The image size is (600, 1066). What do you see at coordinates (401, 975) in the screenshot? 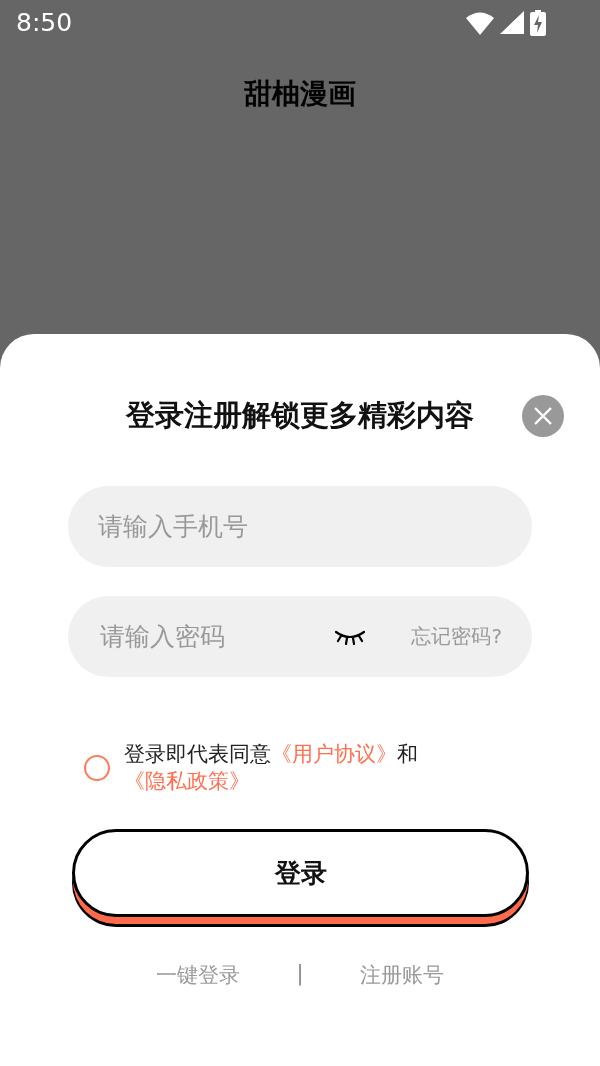
I see `text-link: 注册账号` at bounding box center [401, 975].